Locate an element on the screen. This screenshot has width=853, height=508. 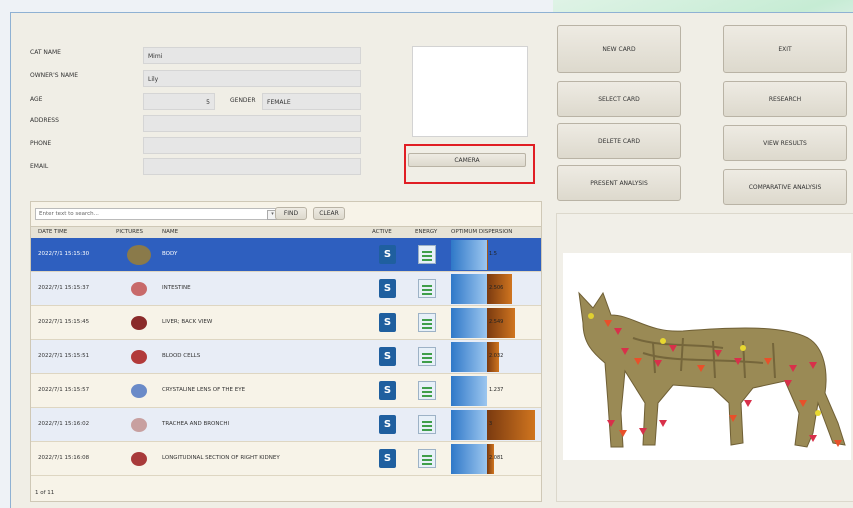
cat-illustration is located at coordinates (712, 369).